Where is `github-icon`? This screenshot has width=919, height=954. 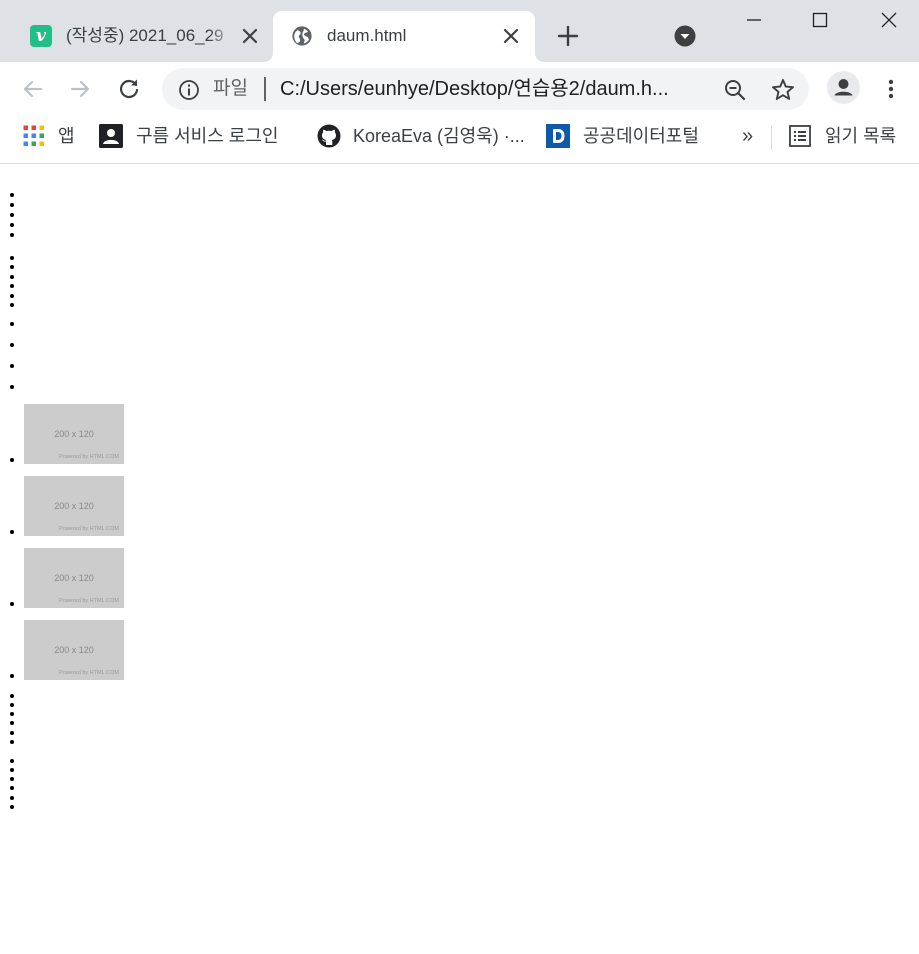 github-icon is located at coordinates (329, 136).